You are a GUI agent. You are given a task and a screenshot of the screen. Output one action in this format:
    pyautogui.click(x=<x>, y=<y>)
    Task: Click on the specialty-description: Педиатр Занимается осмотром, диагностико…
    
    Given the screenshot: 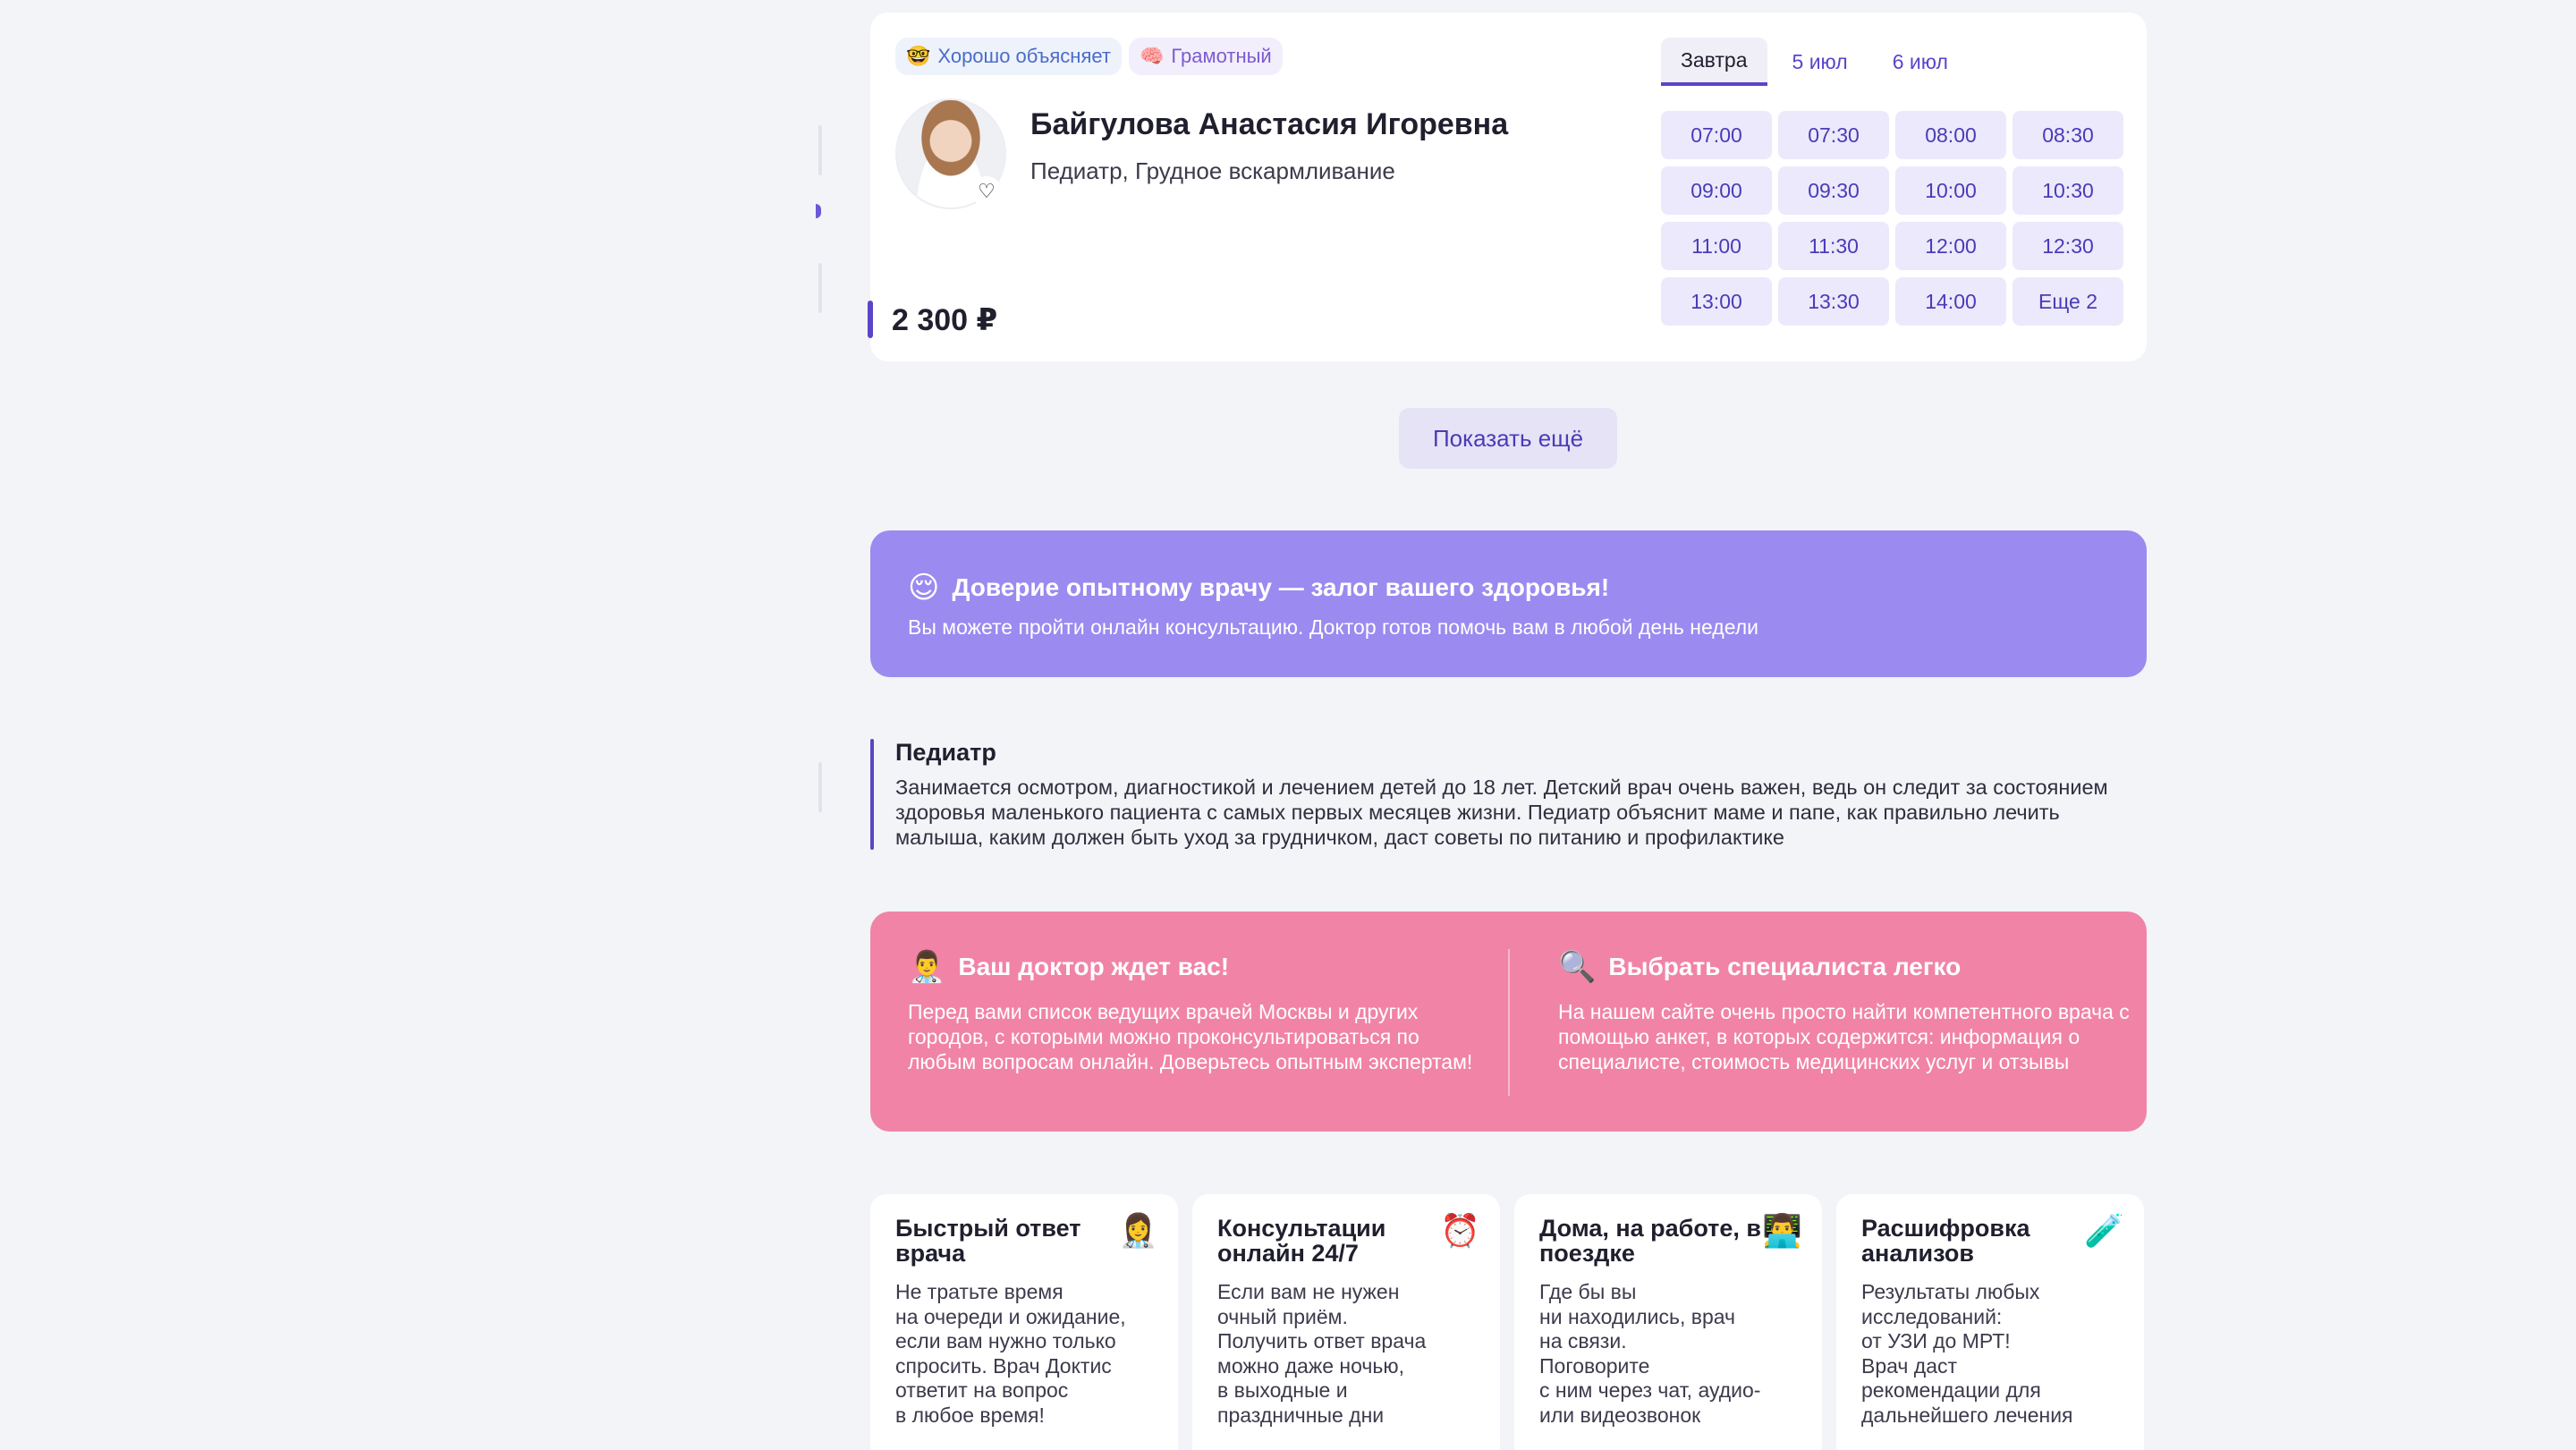 What is the action you would take?
    pyautogui.click(x=1508, y=794)
    